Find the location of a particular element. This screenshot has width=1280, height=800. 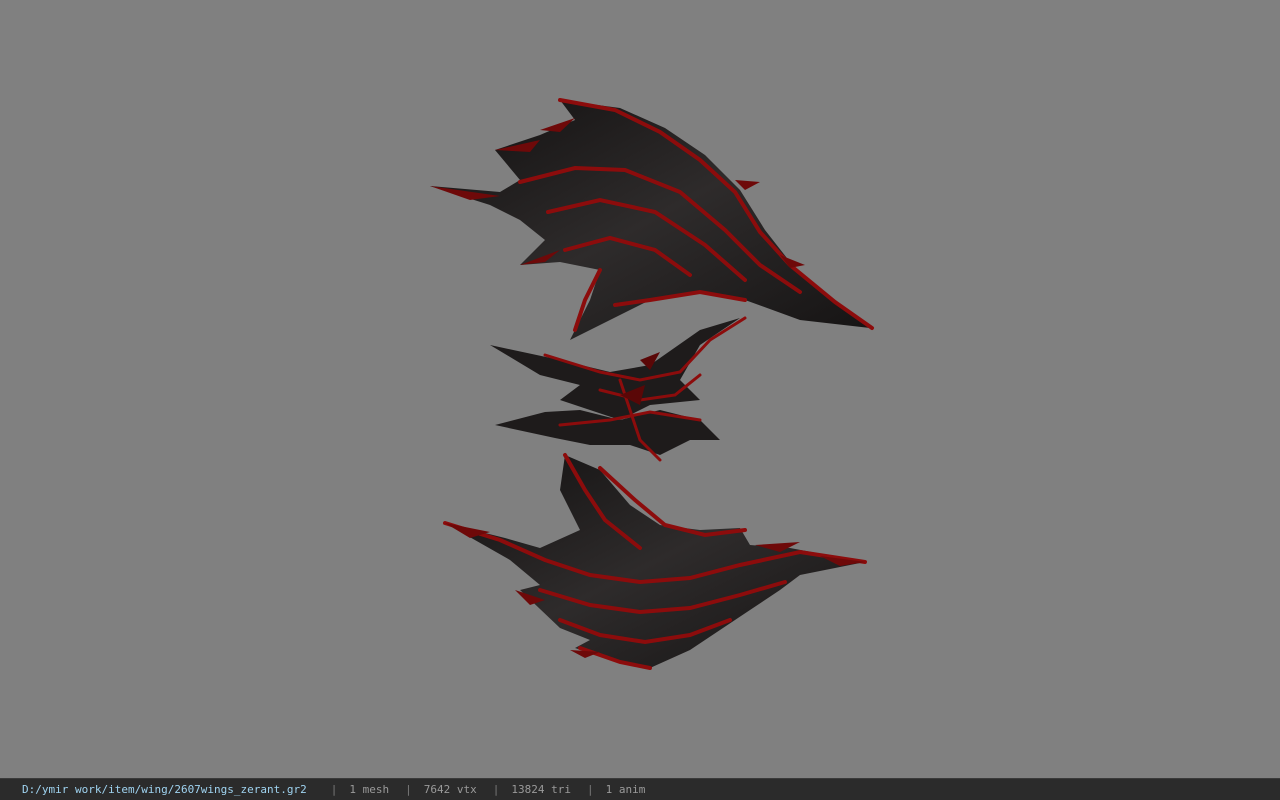

animation-count: 1 anim is located at coordinates (625, 789).